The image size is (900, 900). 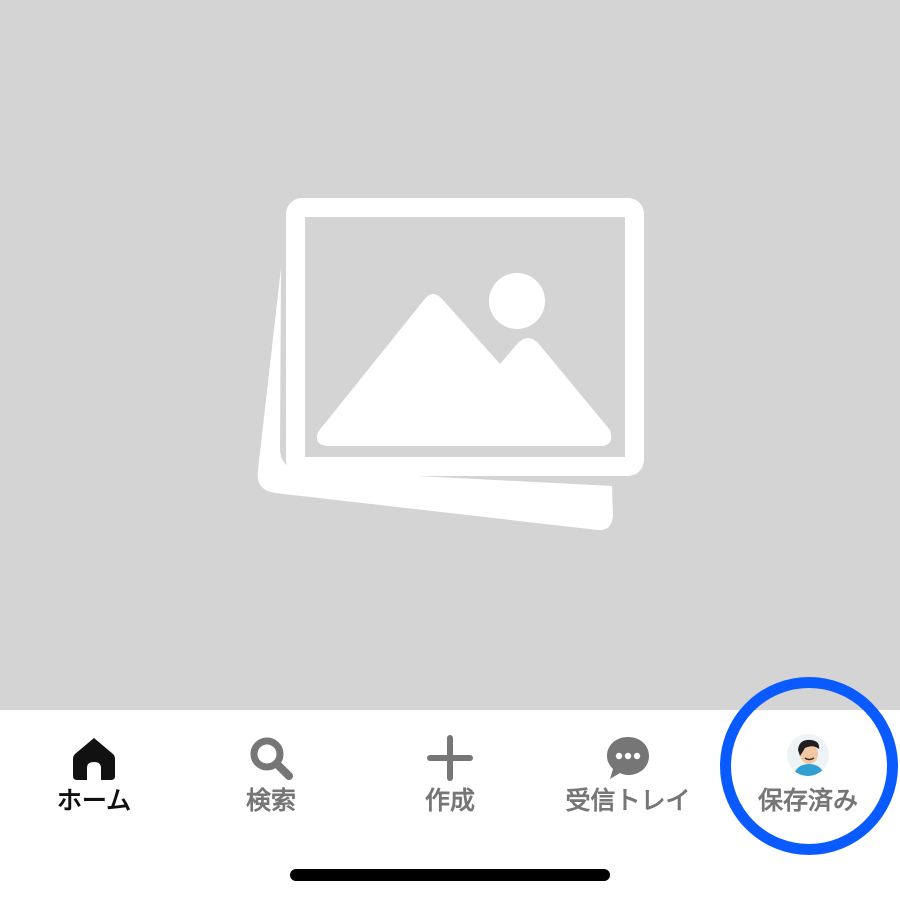 I want to click on plus-icon, so click(x=450, y=758).